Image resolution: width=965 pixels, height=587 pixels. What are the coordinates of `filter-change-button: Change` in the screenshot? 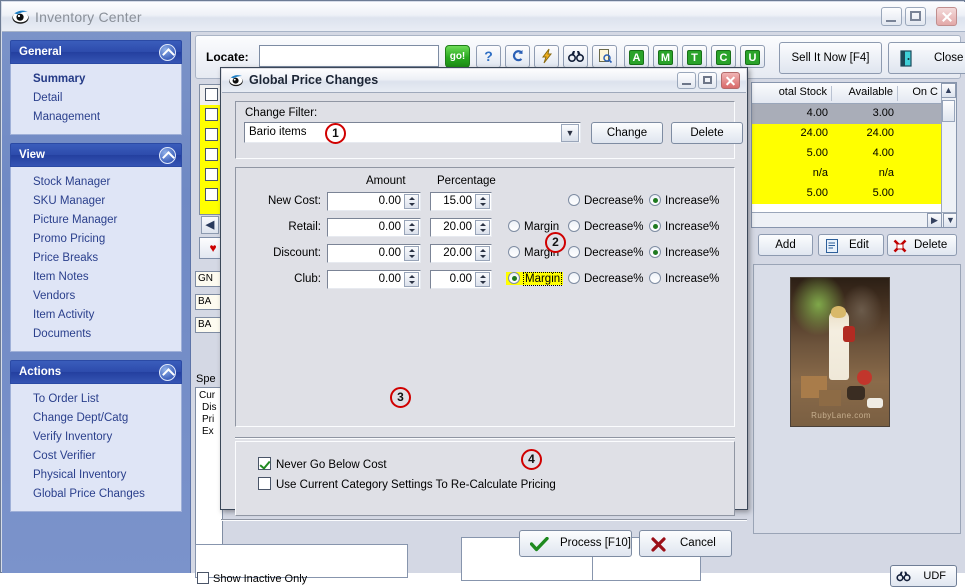 It's located at (627, 133).